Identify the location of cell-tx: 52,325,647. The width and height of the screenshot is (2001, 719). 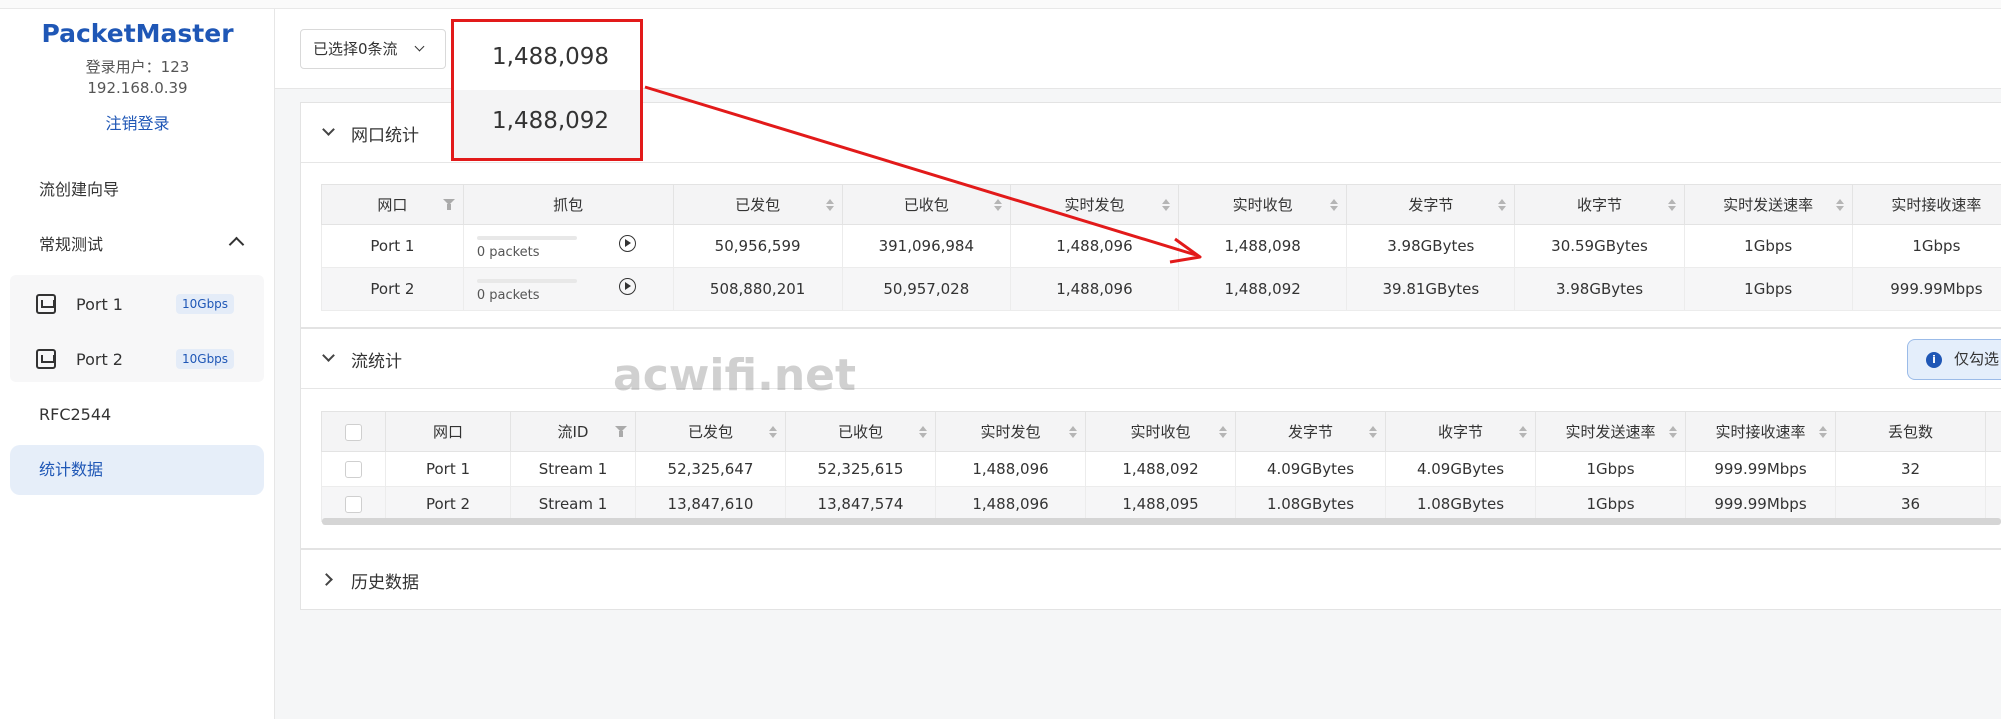
(710, 469).